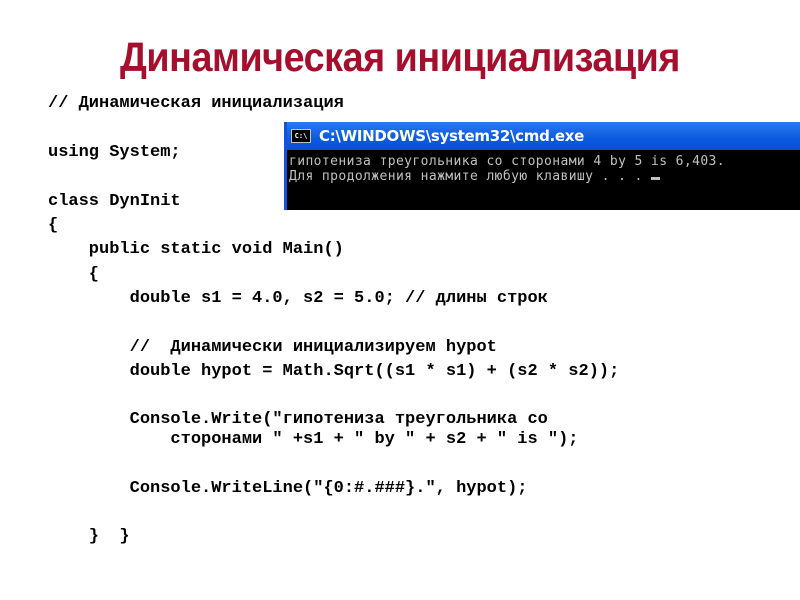 This screenshot has width=800, height=600. Describe the element at coordinates (288, 488) in the screenshot. I see `code-line: Console.WriteLine("{0:#.###}.", hypot);` at that location.